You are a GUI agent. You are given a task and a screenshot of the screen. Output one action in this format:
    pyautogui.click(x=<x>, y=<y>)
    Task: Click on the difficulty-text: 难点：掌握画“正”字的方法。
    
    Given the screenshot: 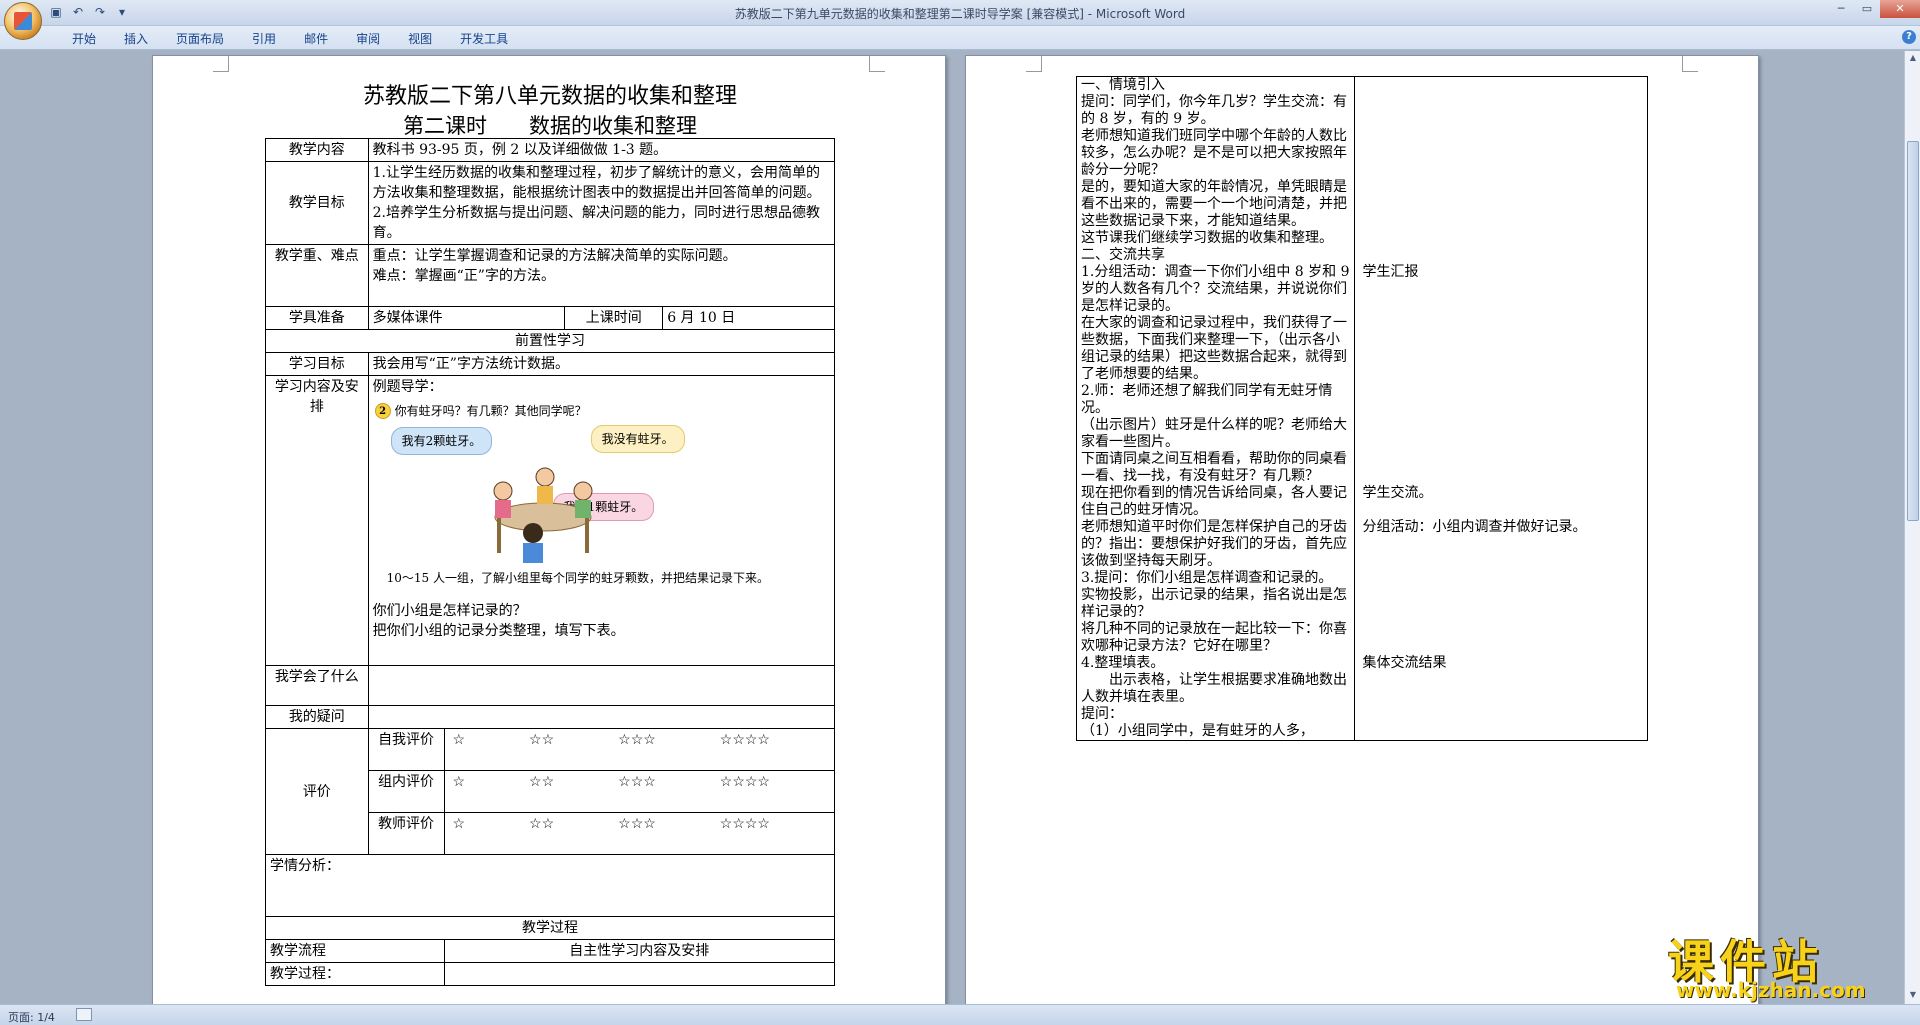 What is the action you would take?
    pyautogui.click(x=463, y=276)
    